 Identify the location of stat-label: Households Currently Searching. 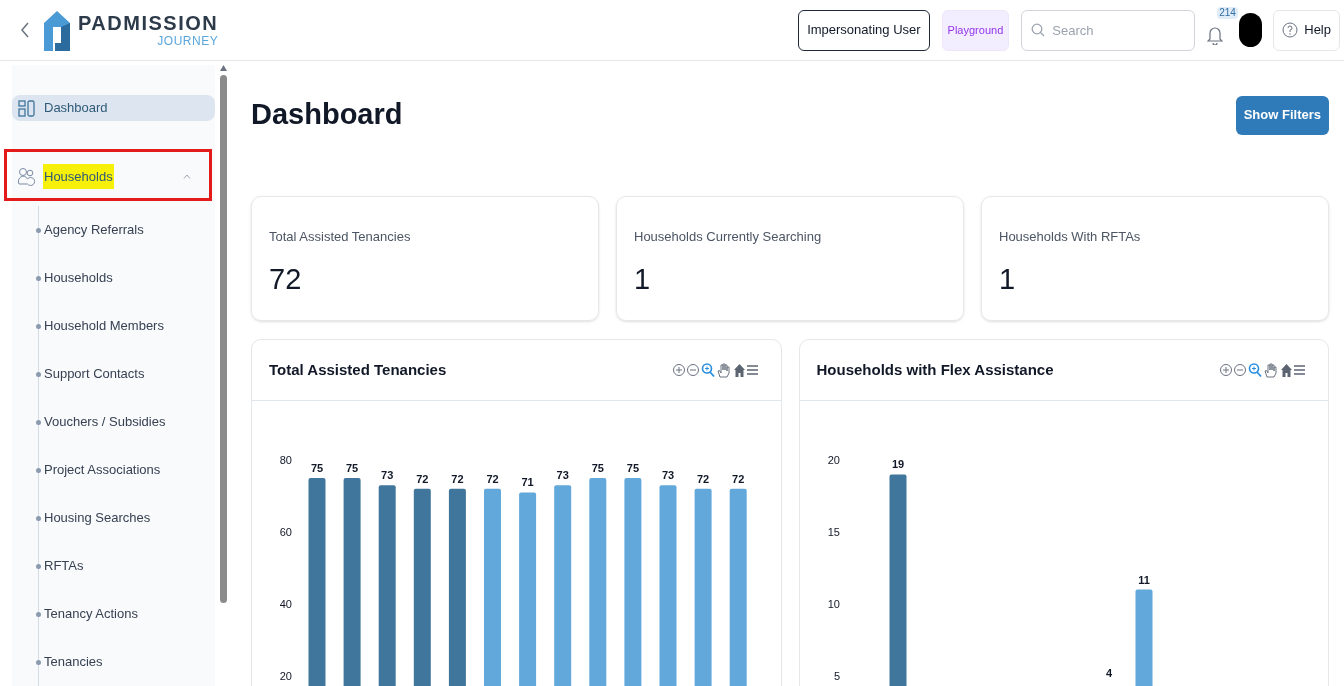
(728, 237).